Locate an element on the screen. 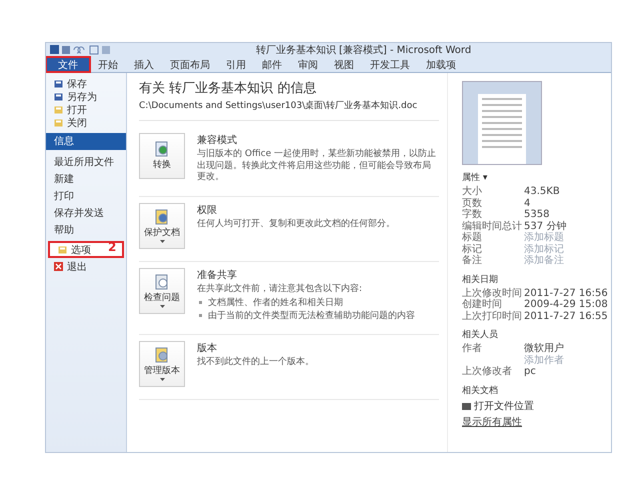 The height and width of the screenshot is (480, 640). menu-item: 最近所用文件 is located at coordinates (86, 162).